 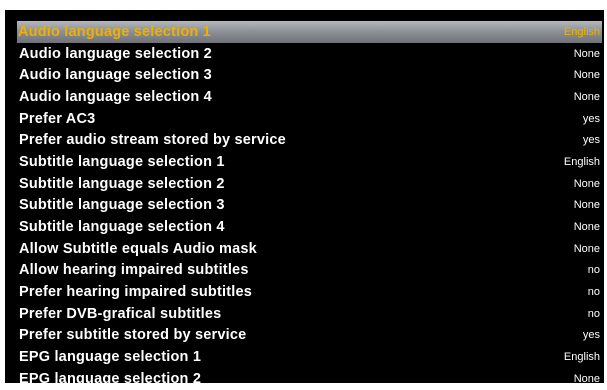 I want to click on setting-row-prefer-subtitle-stored: Prefer subtitle stored by service yes, so click(x=310, y=336).